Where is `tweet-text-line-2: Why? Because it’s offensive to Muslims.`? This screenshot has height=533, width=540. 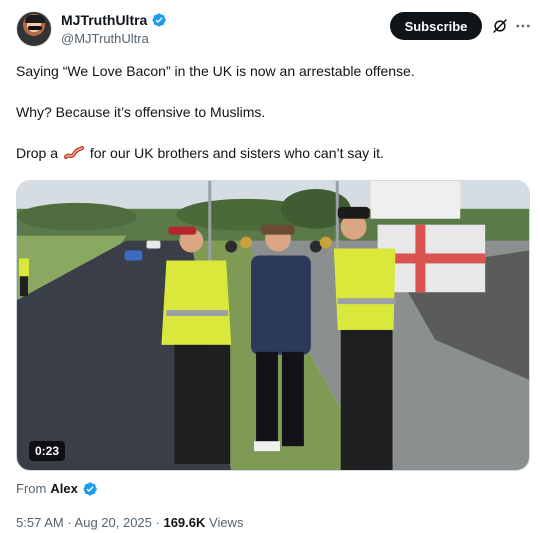
tweet-text-line-2: Why? Because it’s offensive to Muslims. is located at coordinates (141, 112).